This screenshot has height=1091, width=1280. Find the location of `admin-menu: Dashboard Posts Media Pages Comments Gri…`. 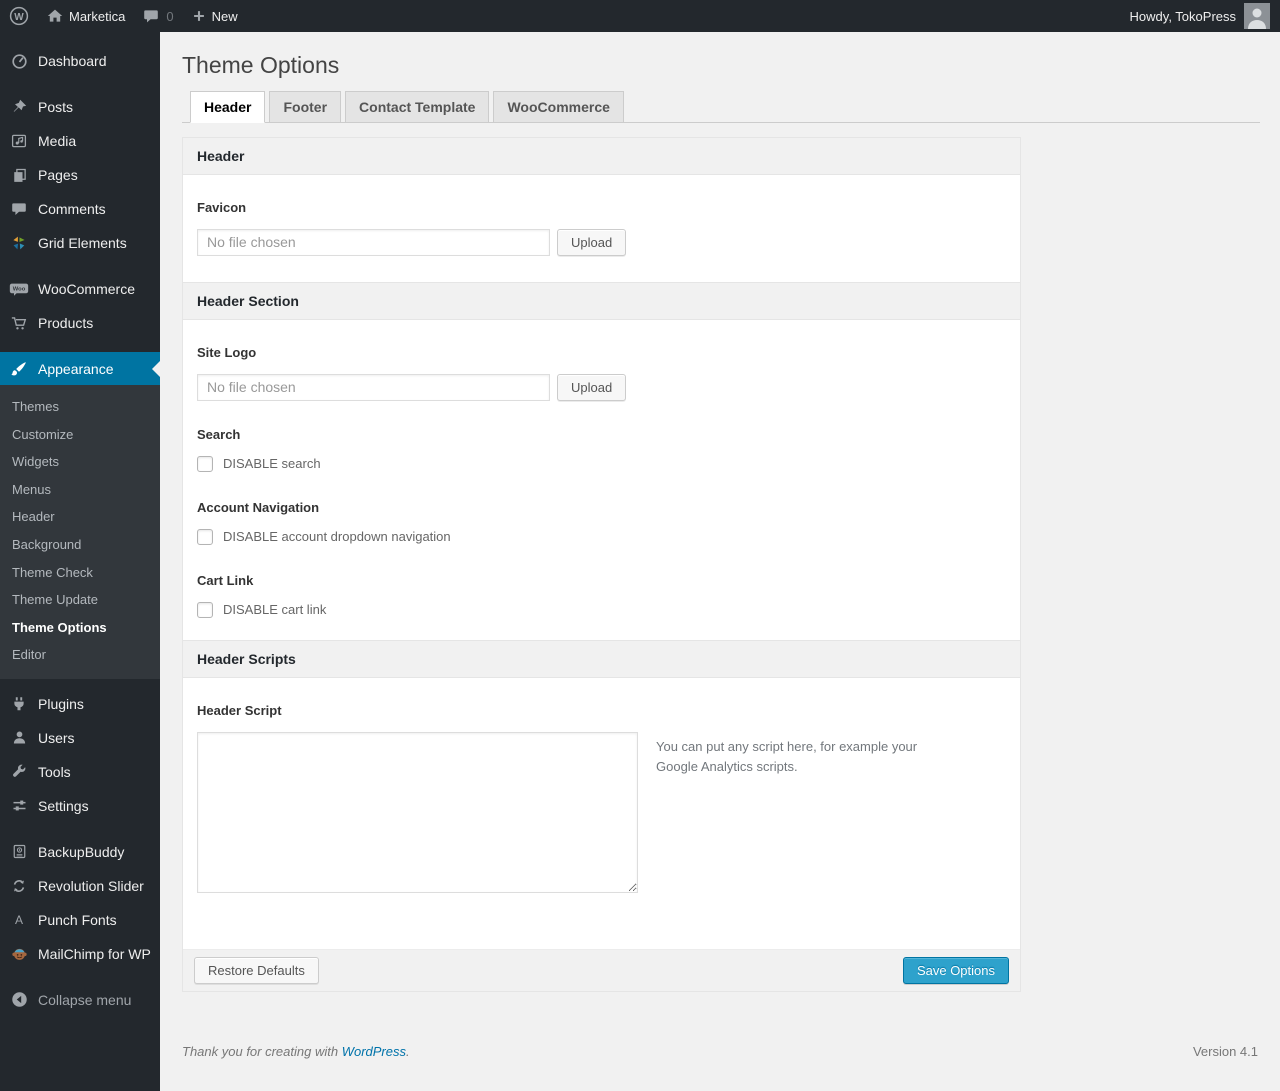

admin-menu: Dashboard Posts Media Pages Comments Gri… is located at coordinates (80, 561).